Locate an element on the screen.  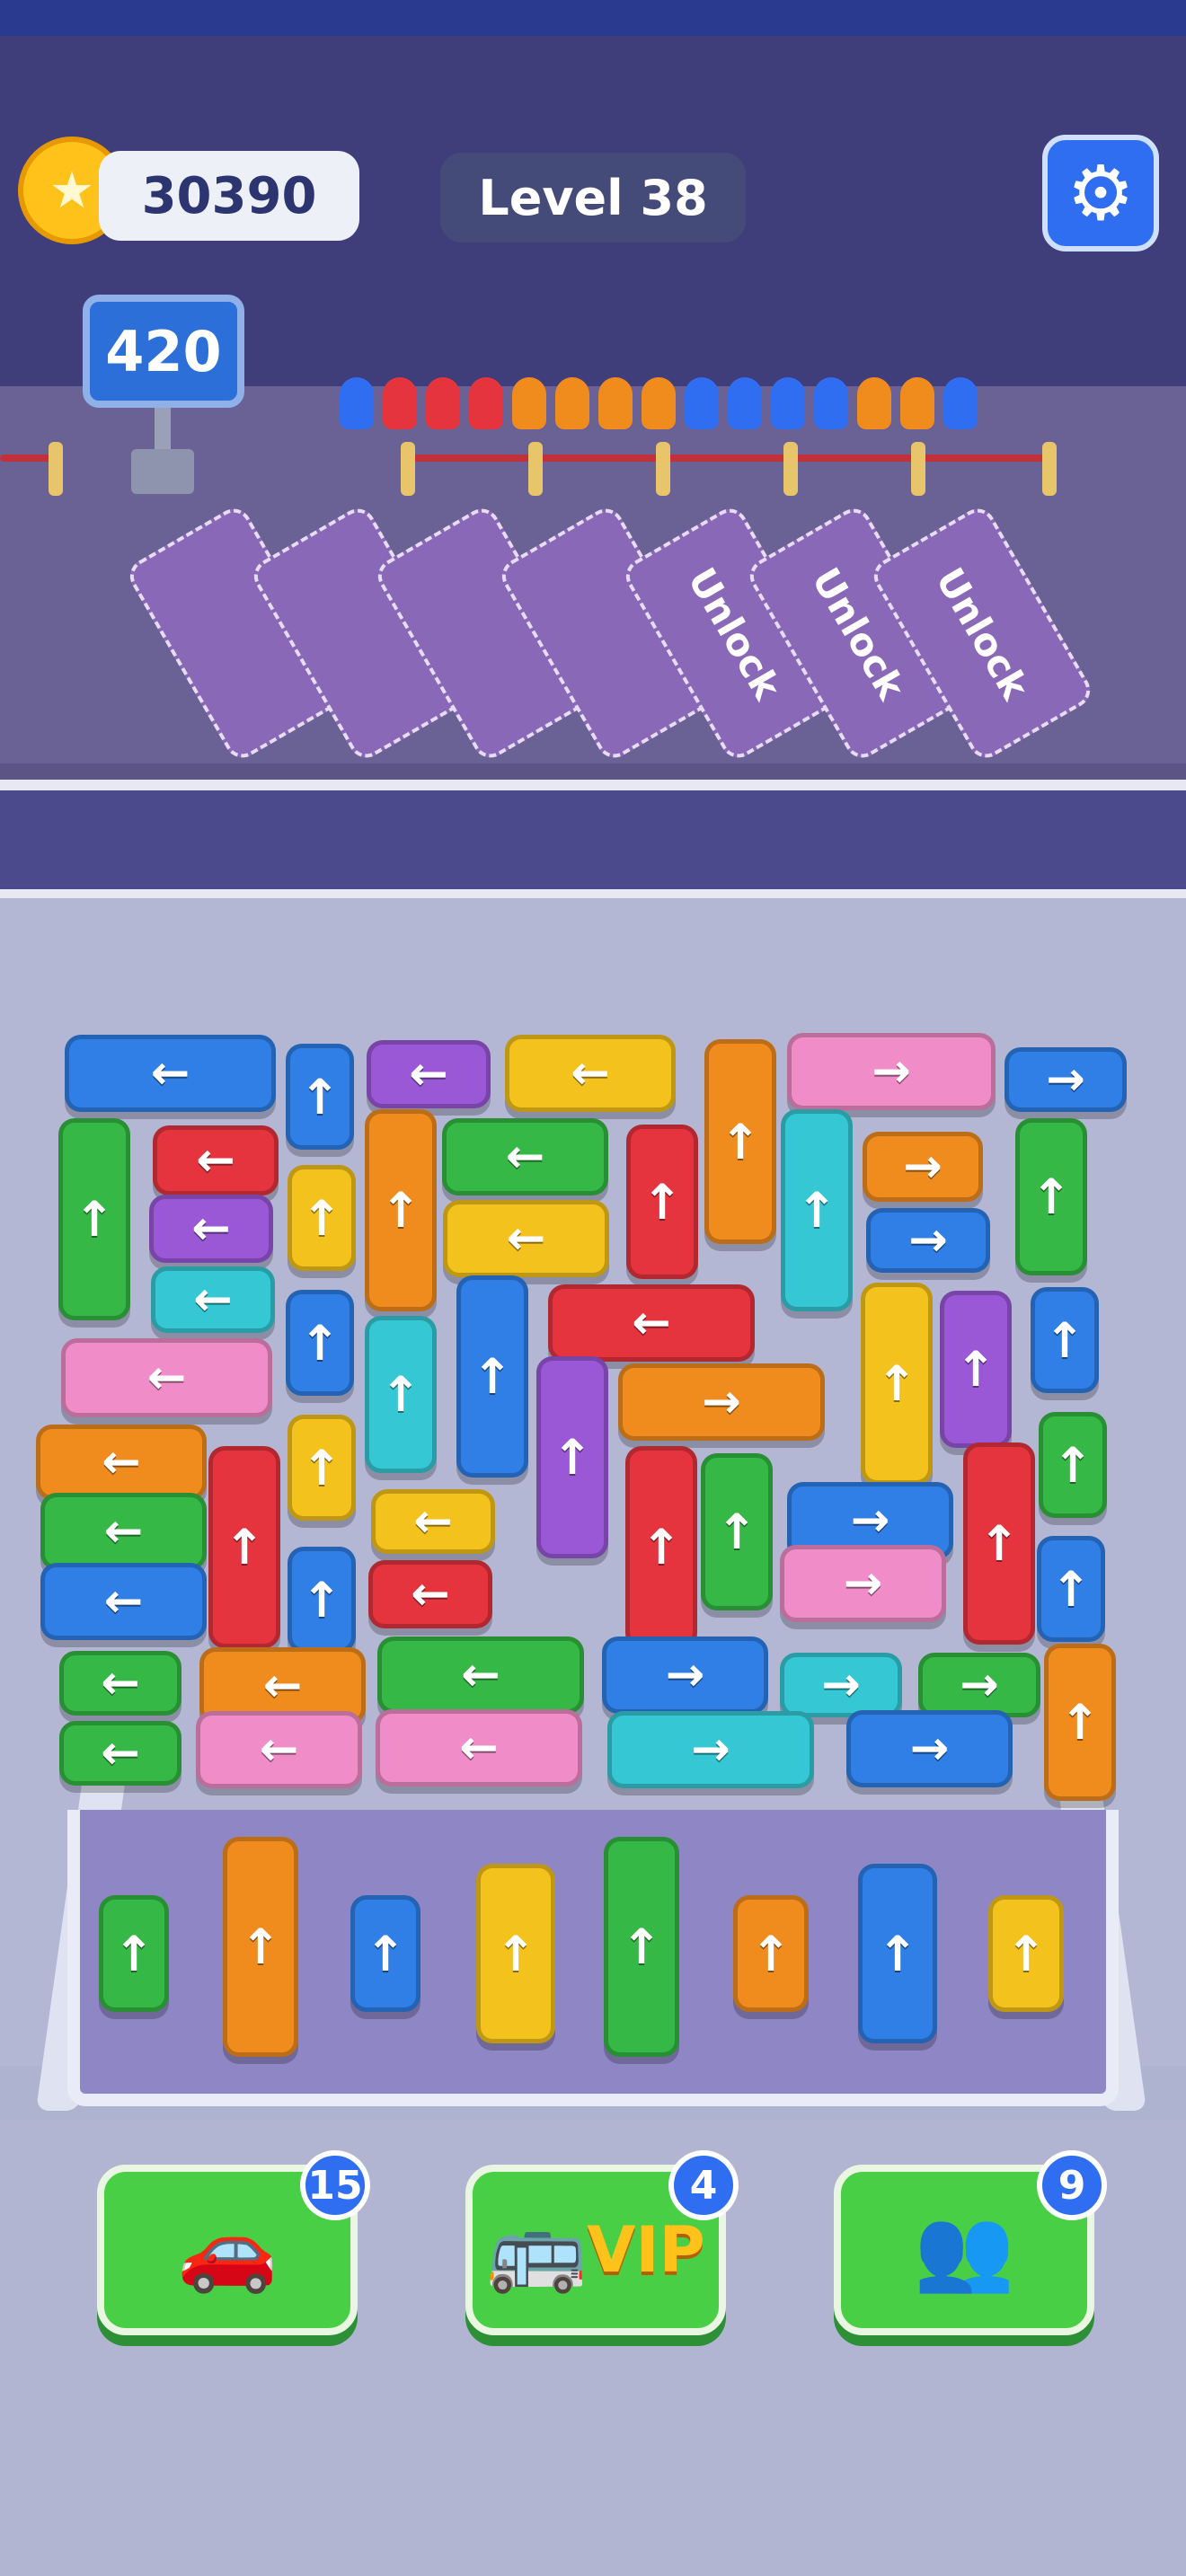
settings-button: ⚙ is located at coordinates (1100, 193).